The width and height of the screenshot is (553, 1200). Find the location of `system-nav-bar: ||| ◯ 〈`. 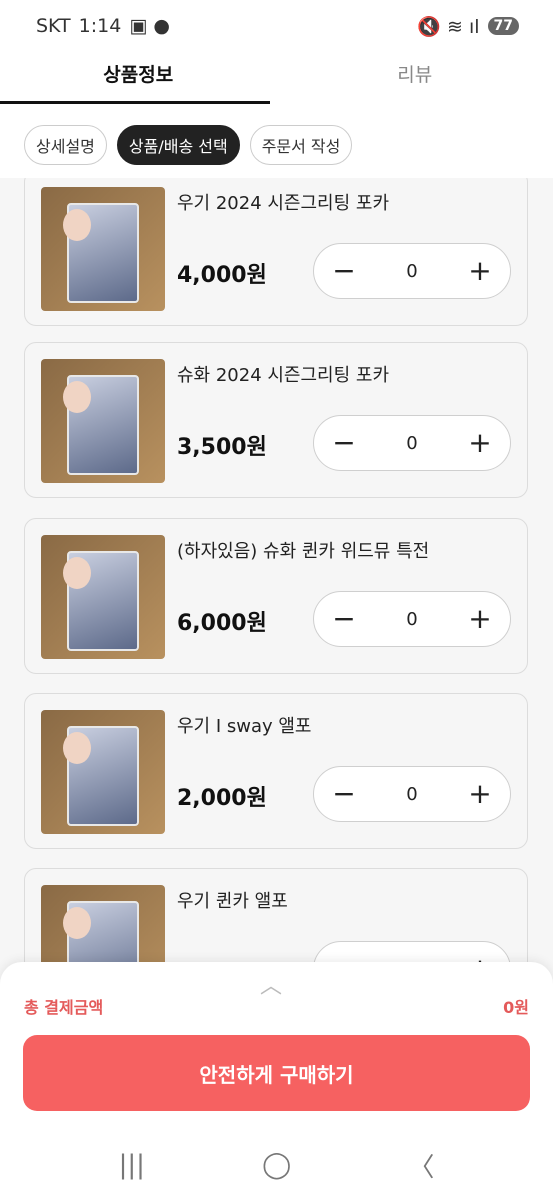

system-nav-bar: ||| ◯ 〈 is located at coordinates (276, 1165).